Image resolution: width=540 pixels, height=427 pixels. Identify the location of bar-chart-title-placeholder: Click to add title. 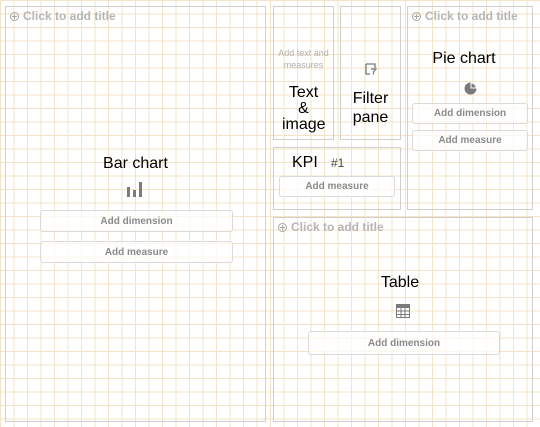
(63, 16).